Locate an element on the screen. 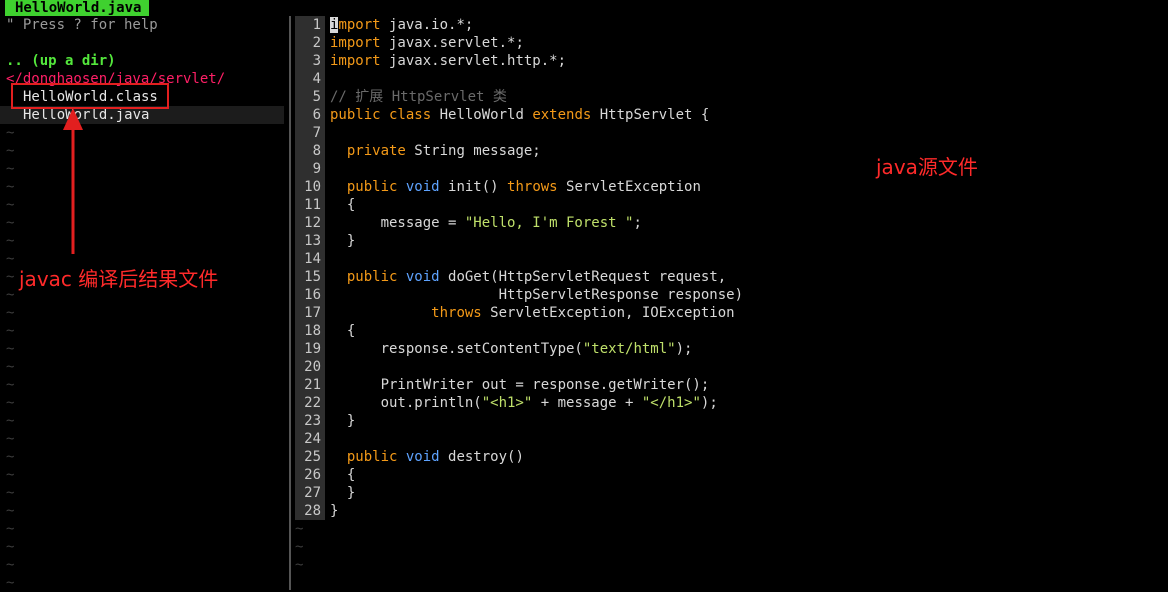  code-token: private is located at coordinates (376, 151).